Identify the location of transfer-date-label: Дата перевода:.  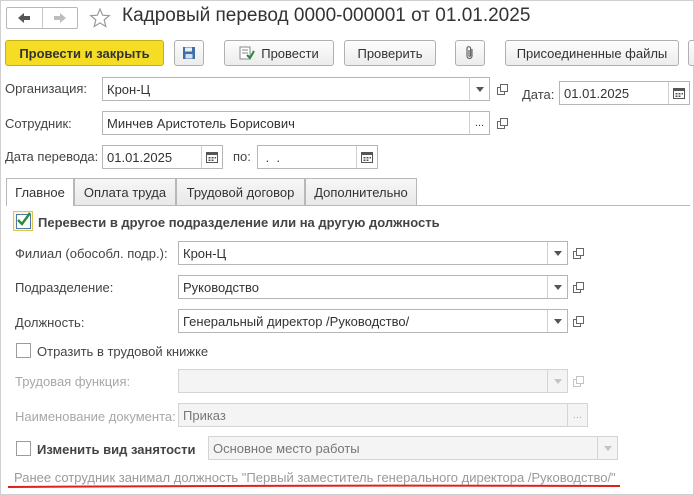
(52, 156).